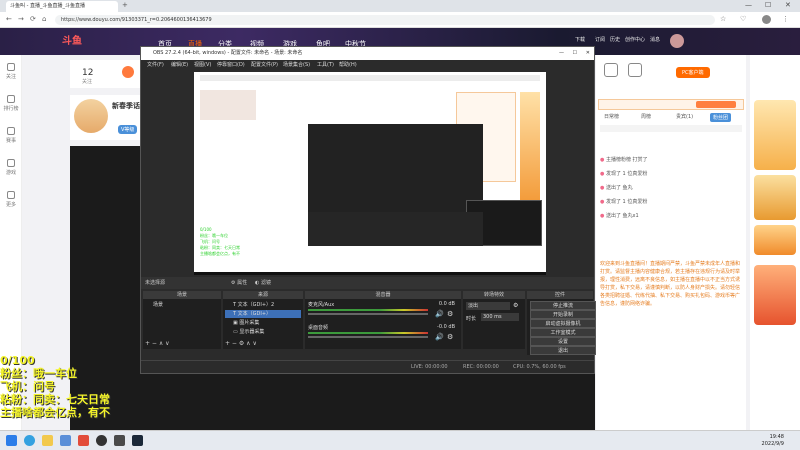 Image resolution: width=800 pixels, height=450 pixels. I want to click on obs-icon, so click(101, 440).